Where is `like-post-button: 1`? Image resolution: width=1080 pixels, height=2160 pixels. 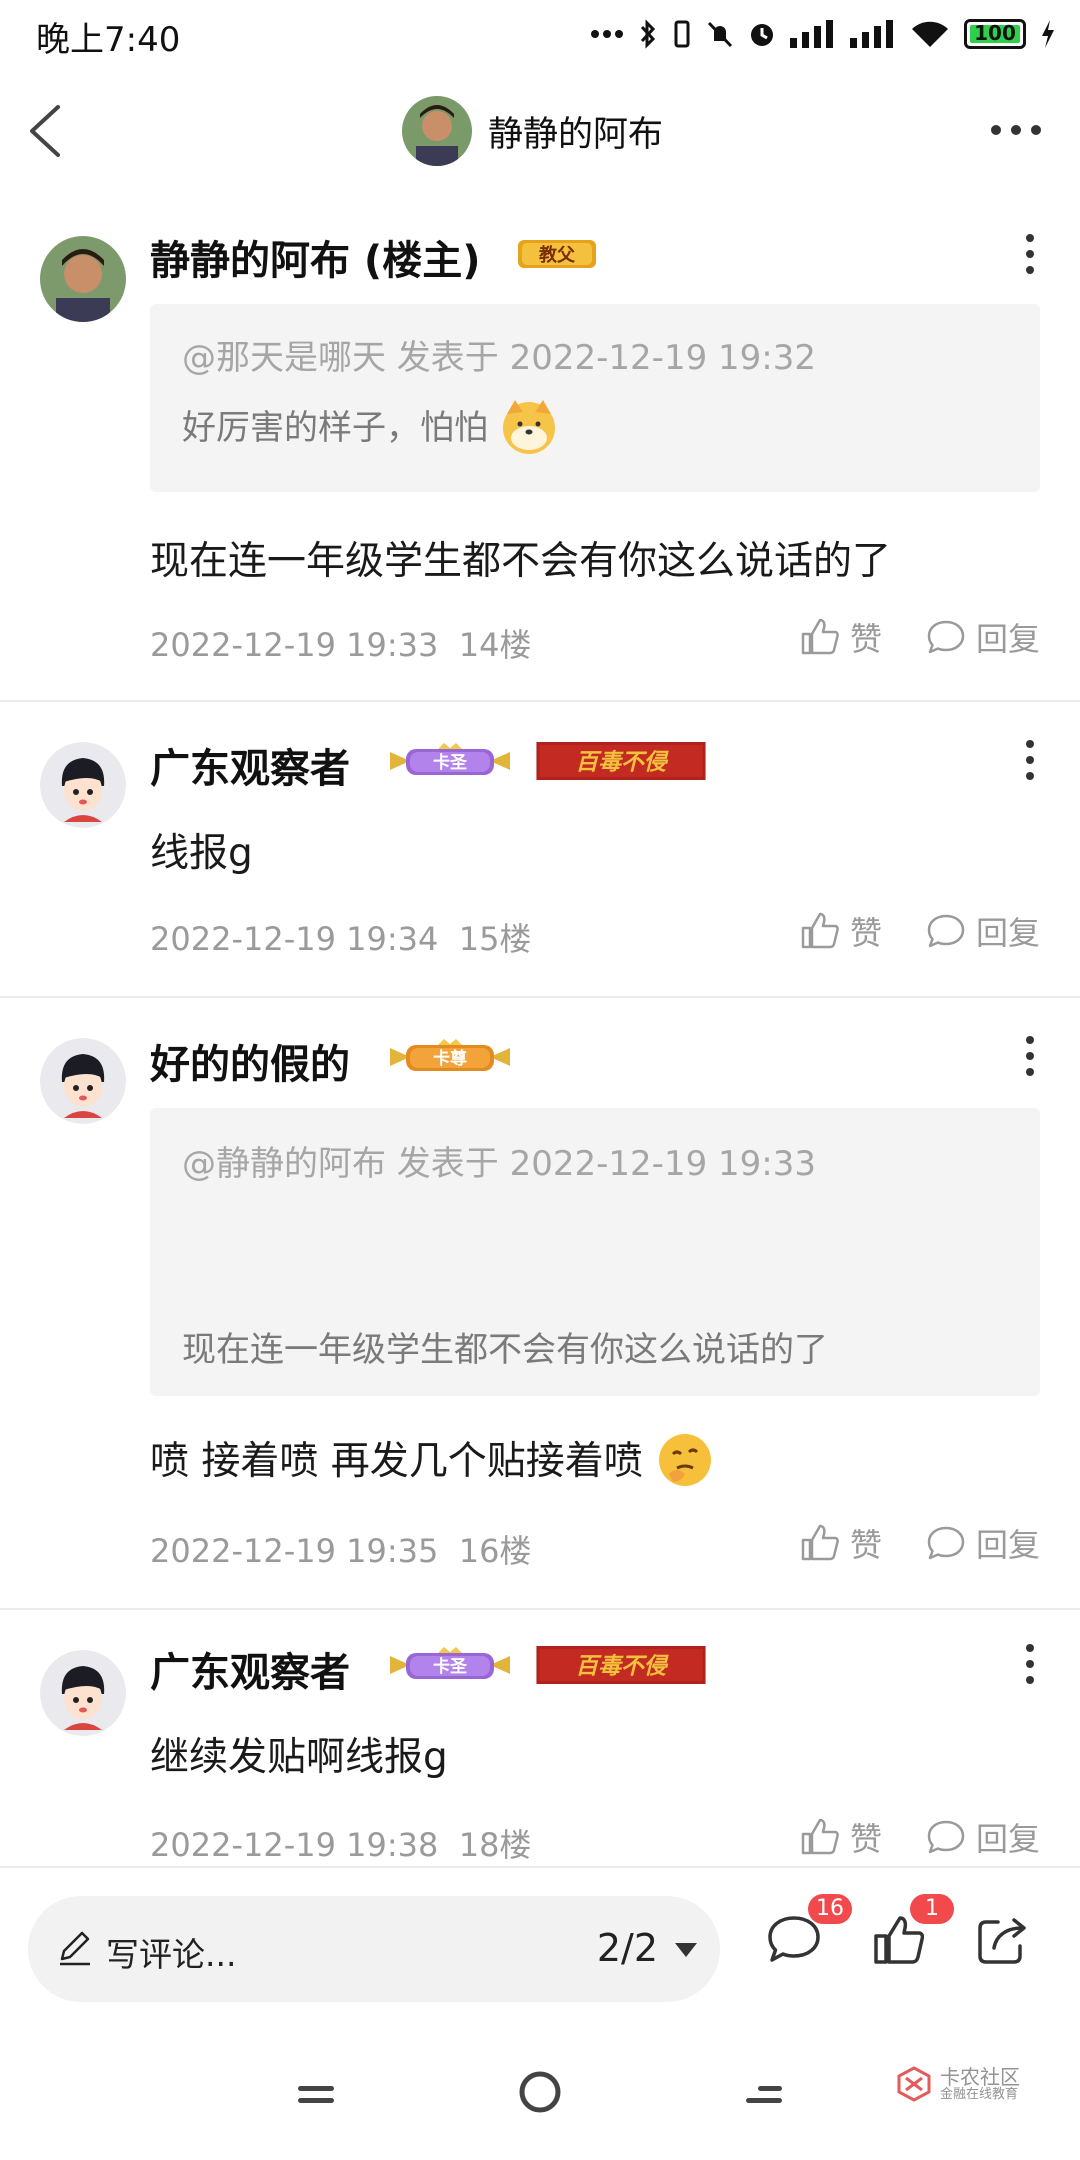 like-post-button: 1 is located at coordinates (914, 1932).